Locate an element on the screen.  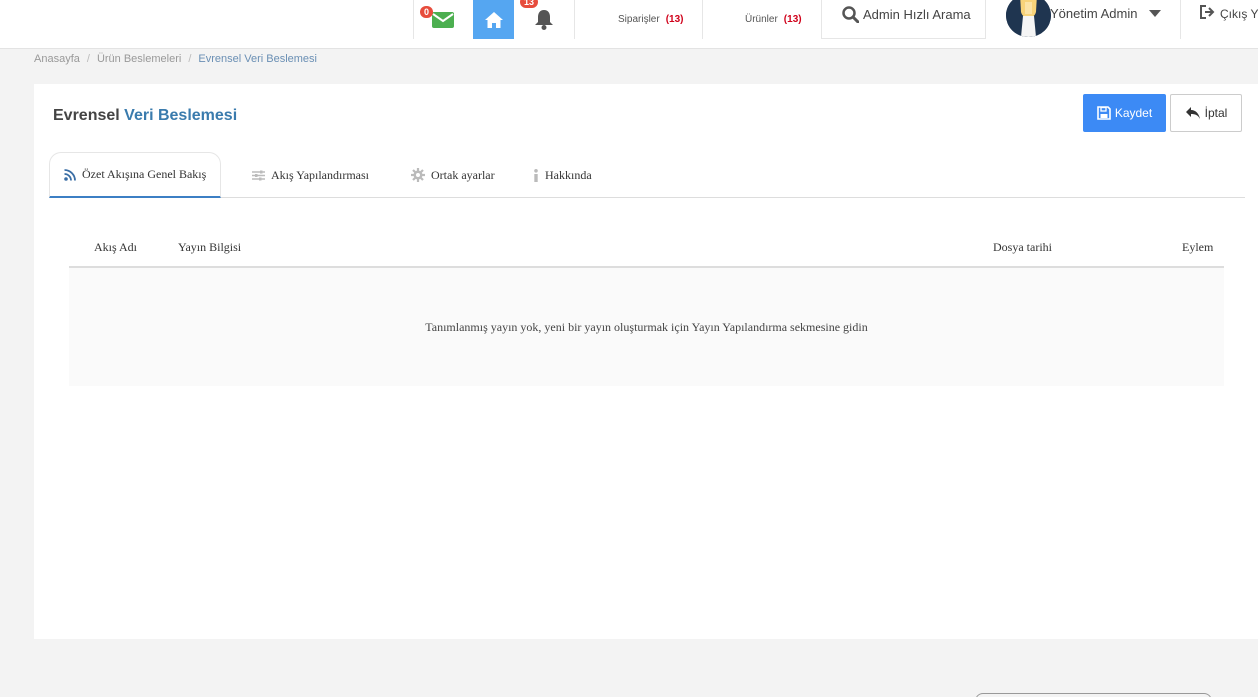
envelope-icon is located at coordinates (443, 19).